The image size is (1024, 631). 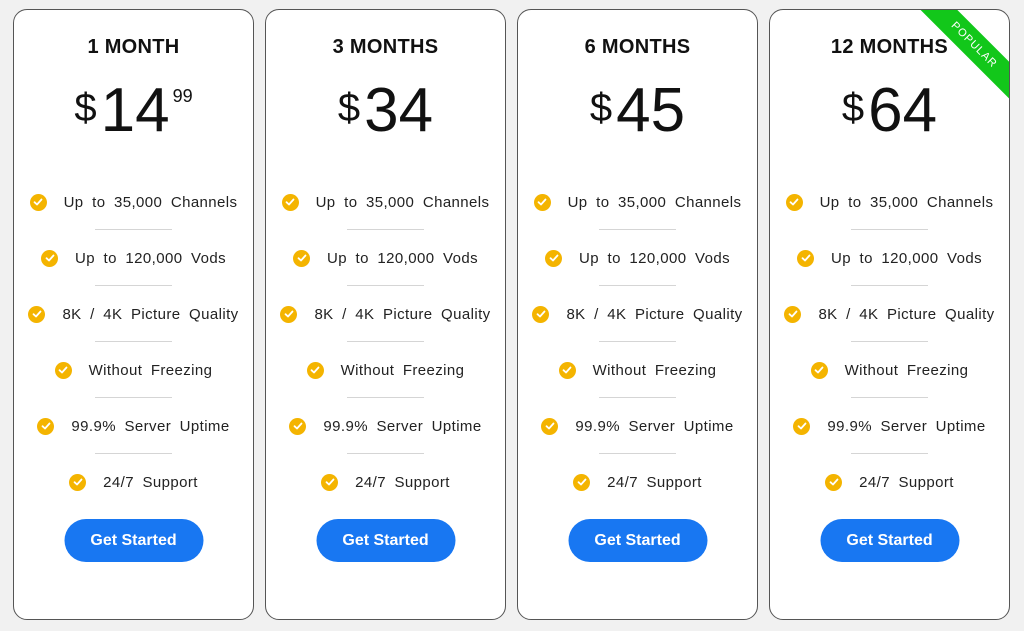 What do you see at coordinates (889, 47) in the screenshot?
I see `plan-name: 12 MONTHS` at bounding box center [889, 47].